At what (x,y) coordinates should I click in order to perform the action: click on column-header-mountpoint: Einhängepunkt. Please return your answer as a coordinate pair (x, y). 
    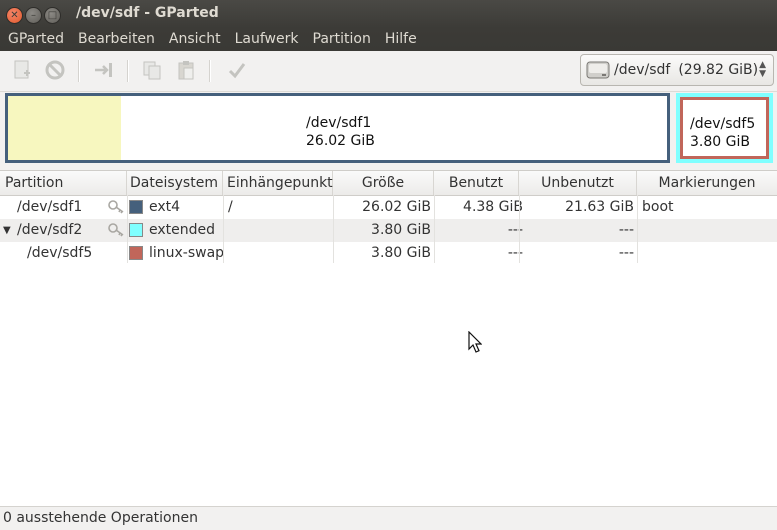
    Looking at the image, I should click on (278, 183).